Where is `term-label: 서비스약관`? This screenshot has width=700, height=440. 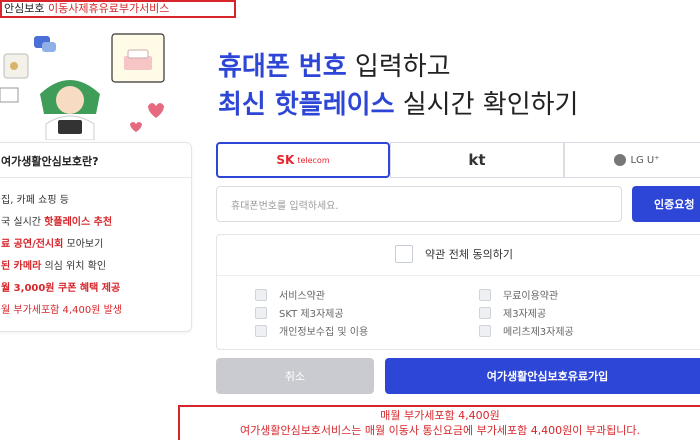 term-label: 서비스약관 is located at coordinates (302, 296).